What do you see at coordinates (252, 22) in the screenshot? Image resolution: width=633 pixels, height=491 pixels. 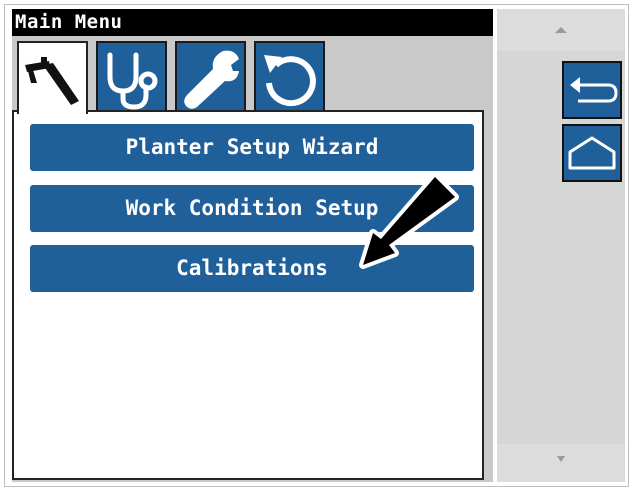 I see `title-bar: Main Menu` at bounding box center [252, 22].